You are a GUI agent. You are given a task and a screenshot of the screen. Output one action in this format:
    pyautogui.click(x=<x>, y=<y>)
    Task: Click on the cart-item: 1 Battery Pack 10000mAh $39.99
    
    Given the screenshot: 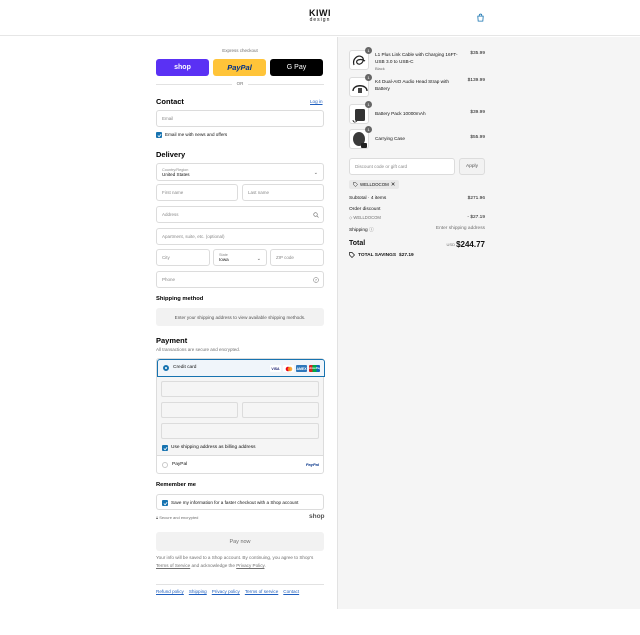 What is the action you would take?
    pyautogui.click(x=417, y=113)
    